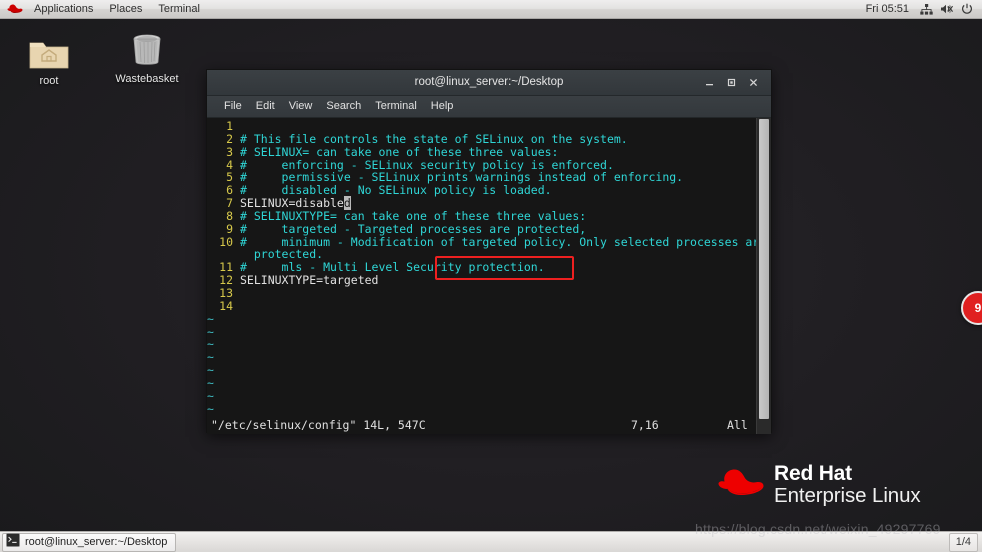 This screenshot has width=982, height=552. What do you see at coordinates (226, 241) in the screenshot?
I see `line-number: 10` at bounding box center [226, 241].